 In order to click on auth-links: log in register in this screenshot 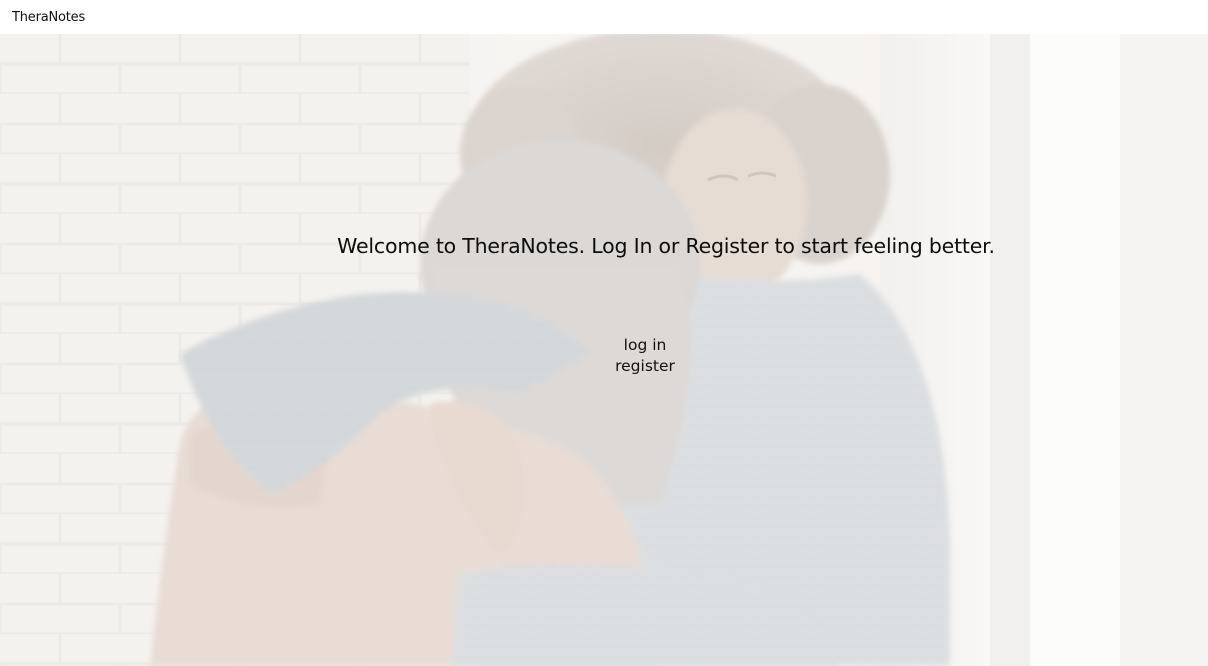, I will do `click(604, 356)`.